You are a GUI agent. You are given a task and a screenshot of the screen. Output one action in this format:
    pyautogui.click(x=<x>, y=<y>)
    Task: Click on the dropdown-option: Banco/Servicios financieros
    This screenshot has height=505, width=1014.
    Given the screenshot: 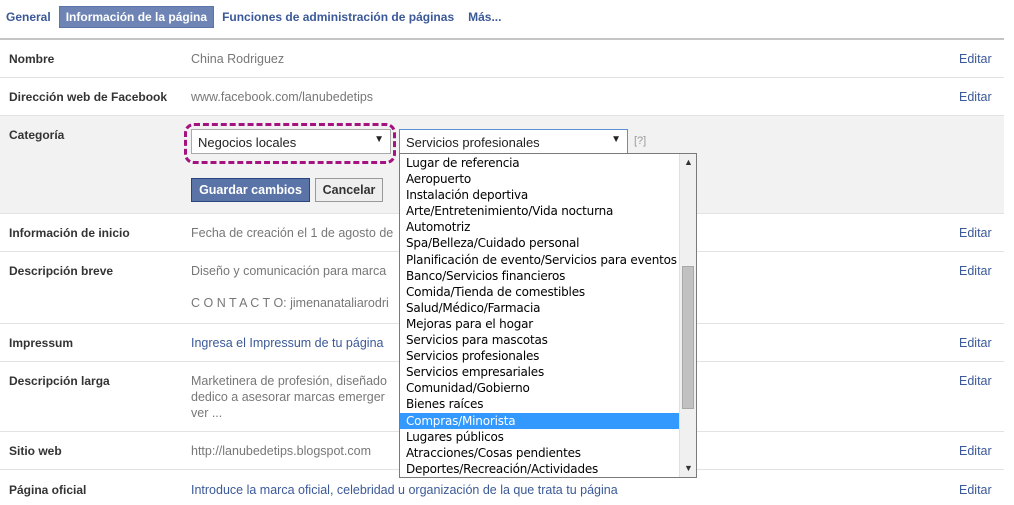 What is the action you would take?
    pyautogui.click(x=540, y=276)
    